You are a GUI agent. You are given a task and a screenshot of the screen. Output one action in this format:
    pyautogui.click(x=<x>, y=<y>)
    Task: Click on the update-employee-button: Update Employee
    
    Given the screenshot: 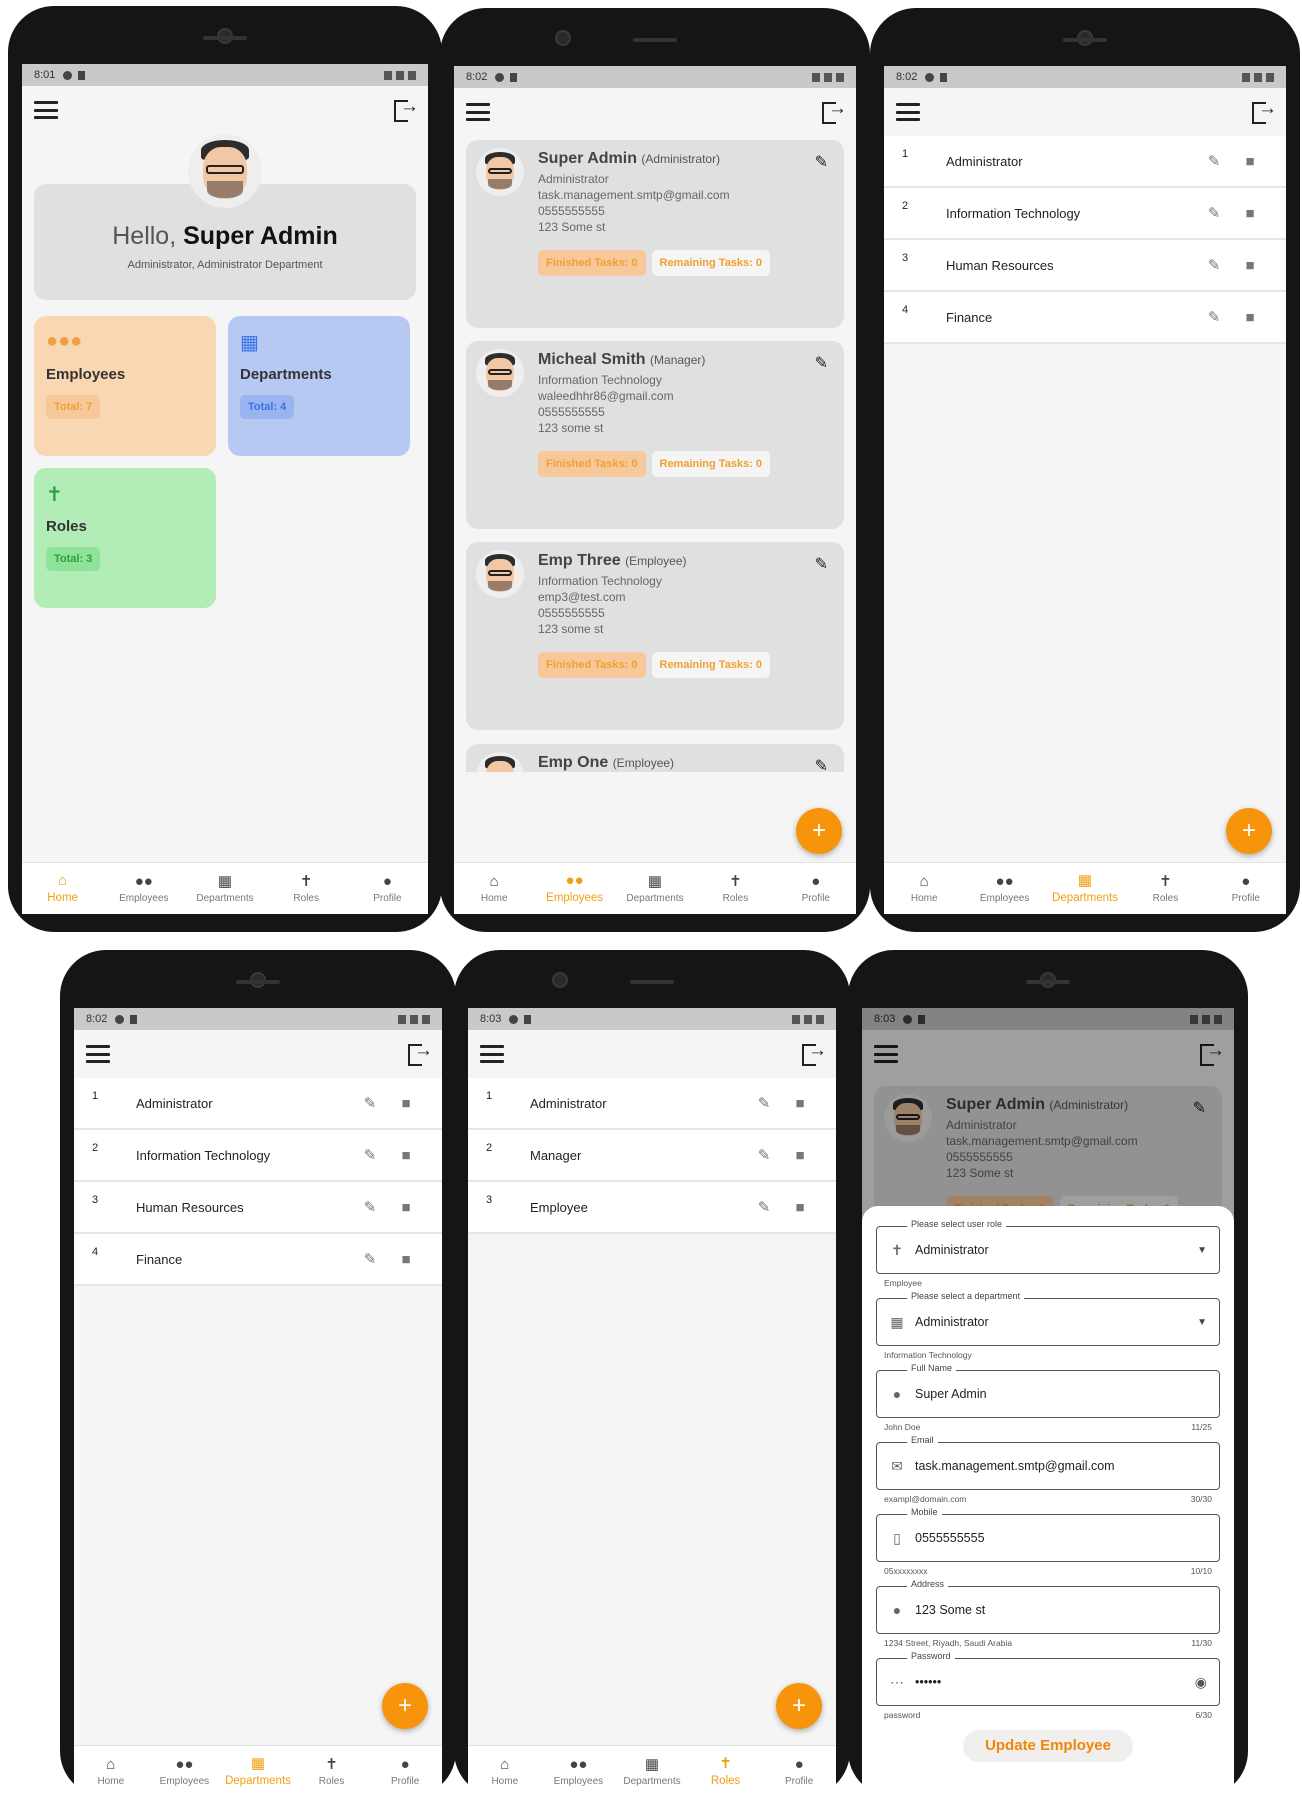 What is the action you would take?
    pyautogui.click(x=1048, y=1746)
    